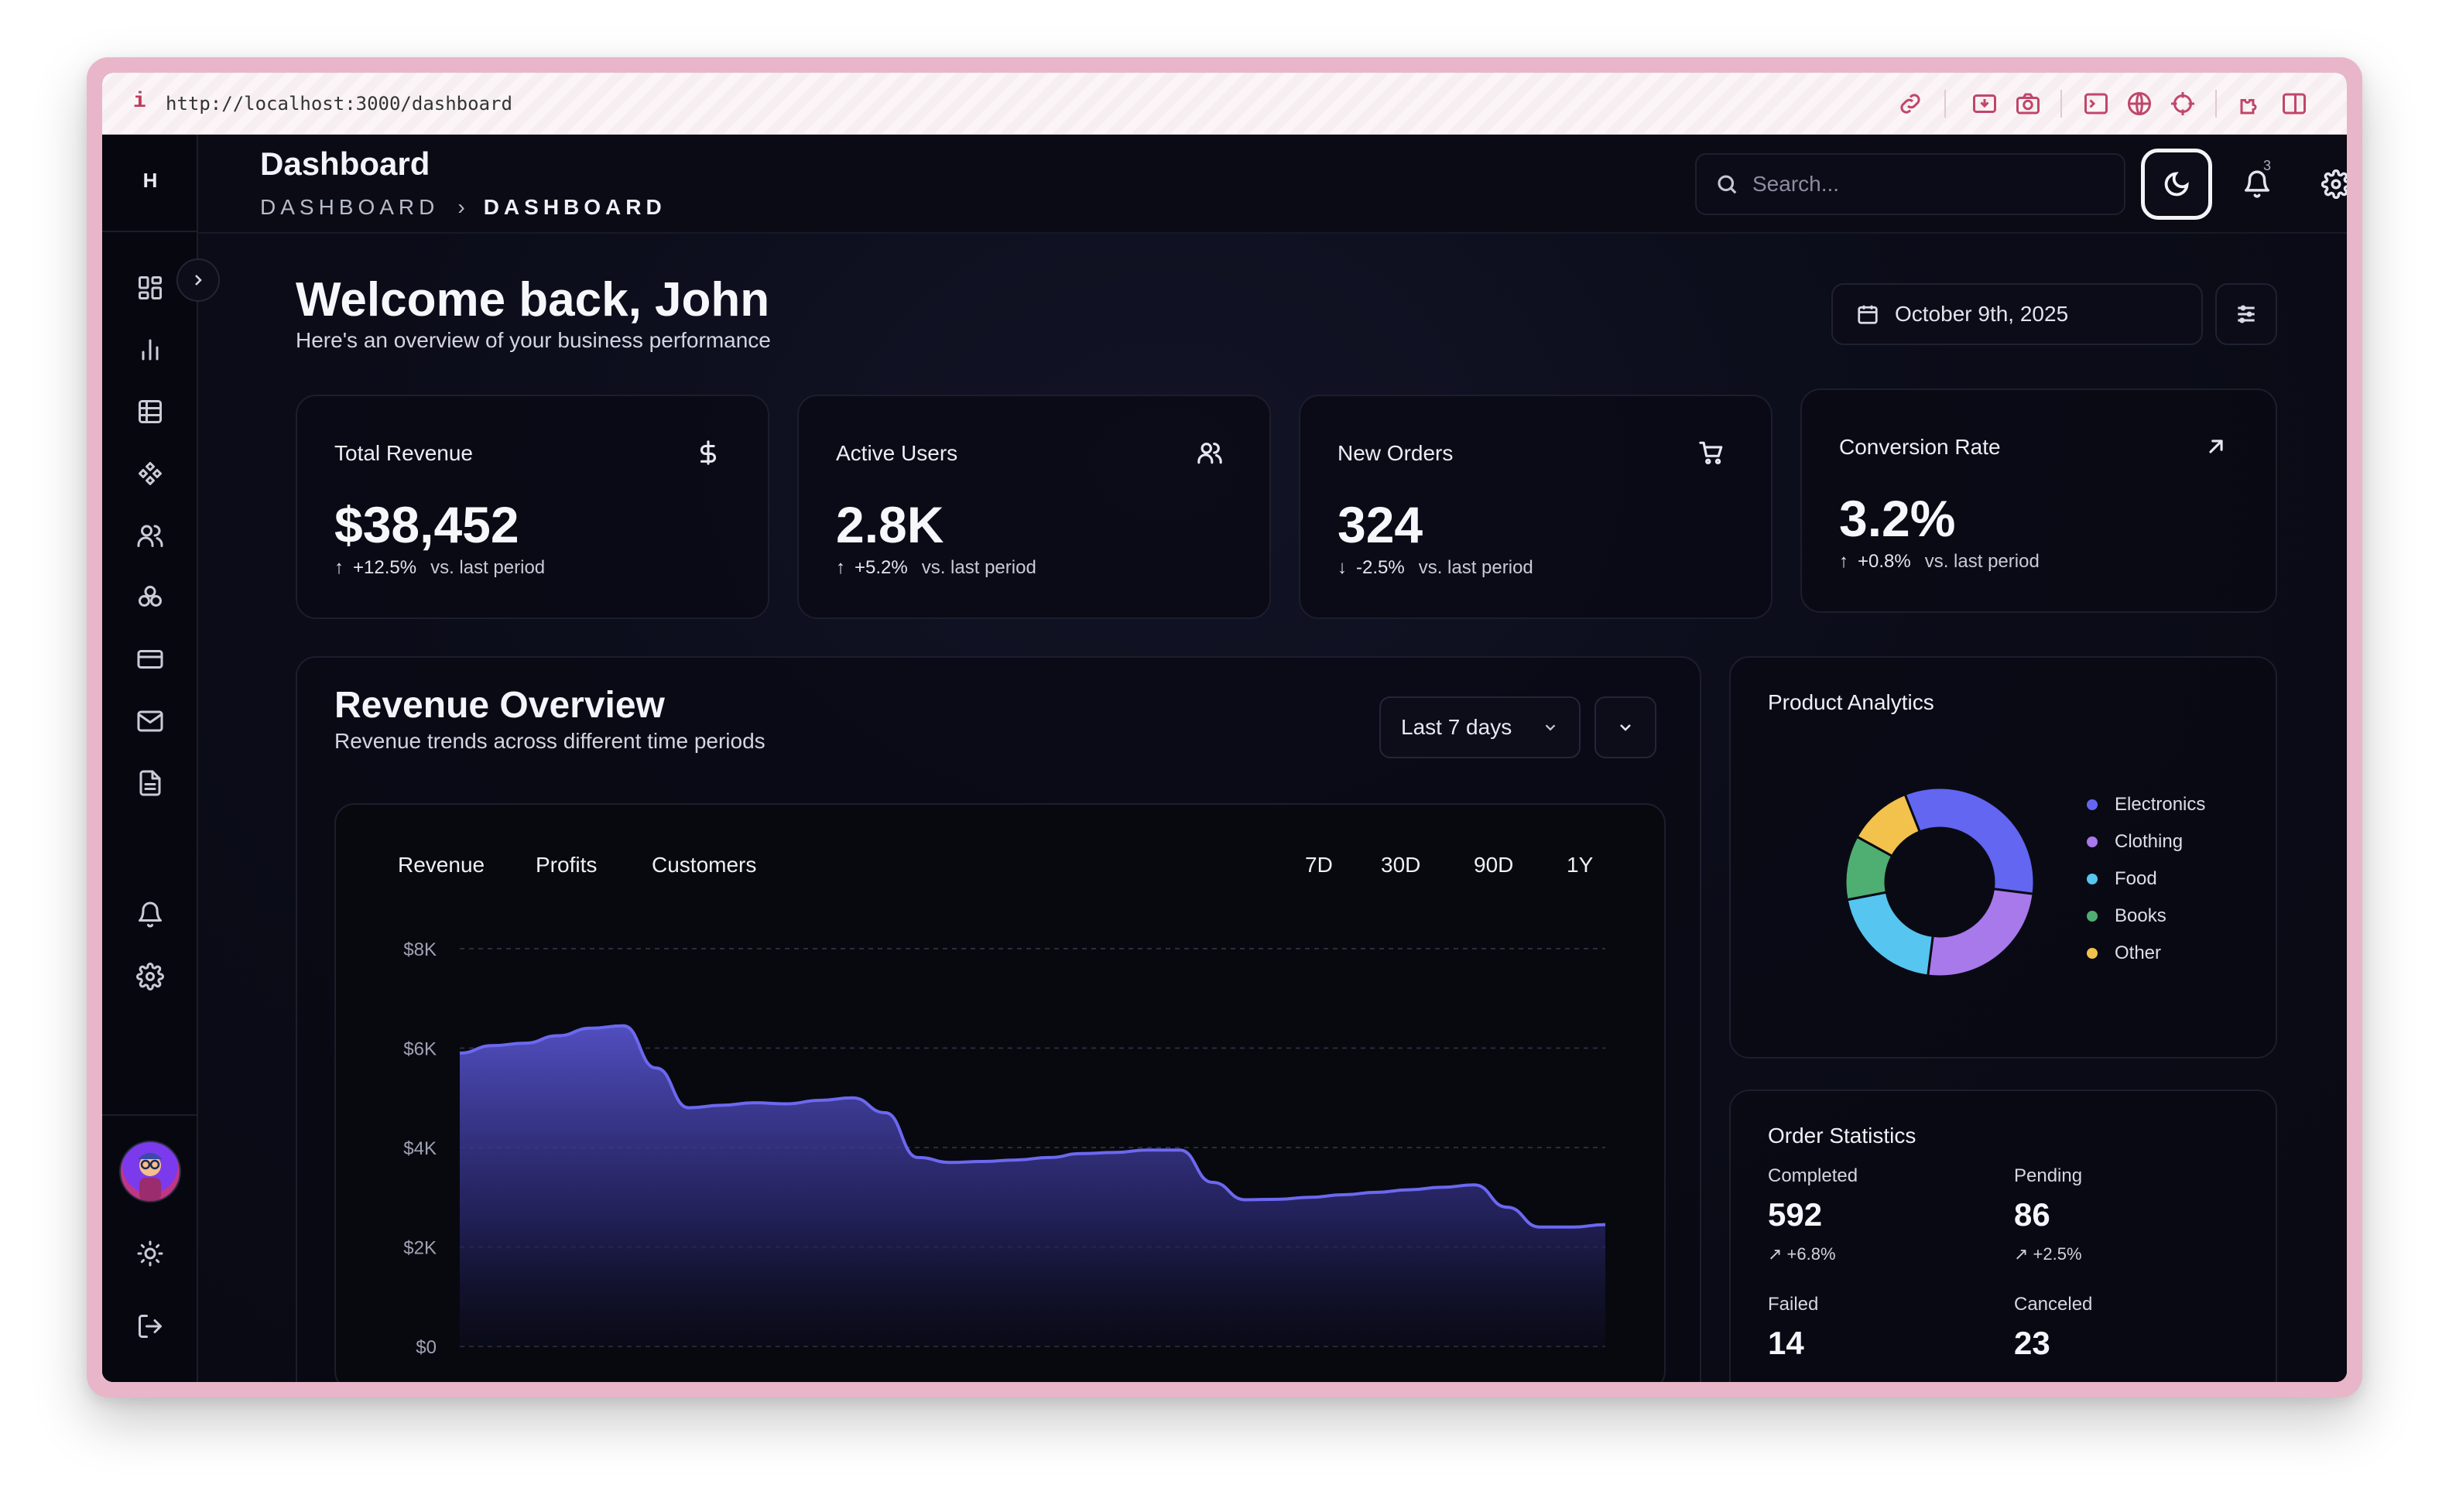 This screenshot has width=2449, height=1512. I want to click on order-statistics-title: Order Statistics, so click(1842, 1136).